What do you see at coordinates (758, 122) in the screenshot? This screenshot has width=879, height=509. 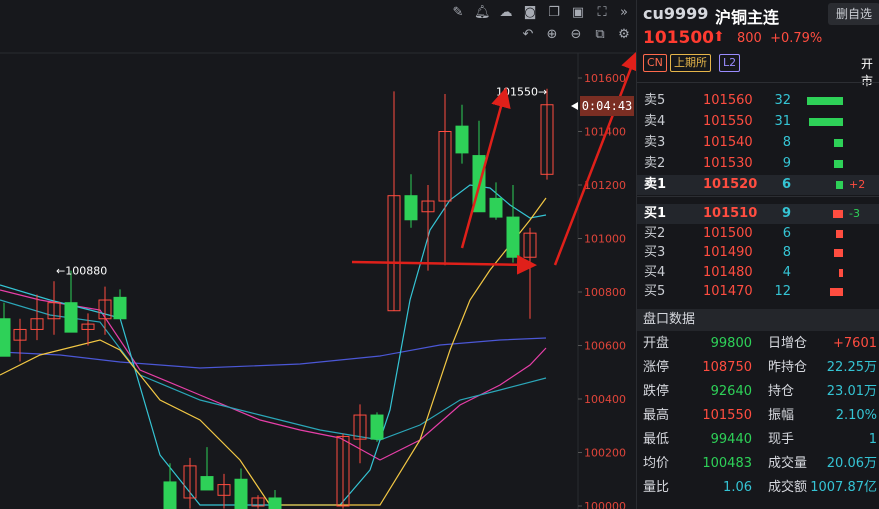 I see `ask-row: 卖4 101550 31` at bounding box center [758, 122].